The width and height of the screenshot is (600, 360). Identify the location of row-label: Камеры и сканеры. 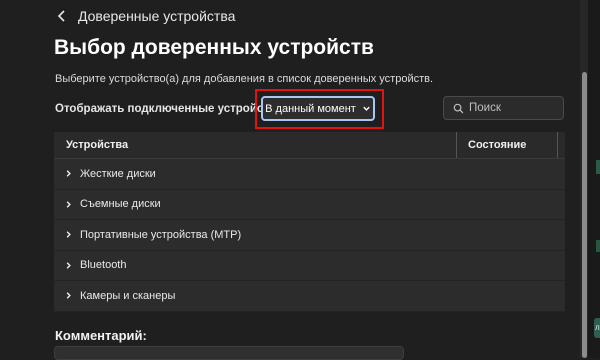
(128, 295).